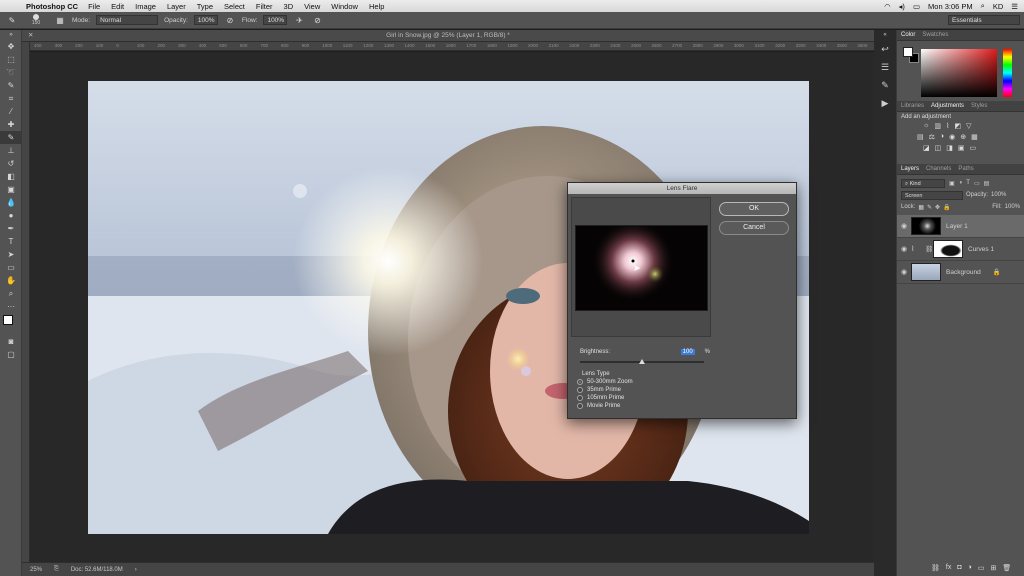 This screenshot has width=1024, height=576. I want to click on quick-mask-icon: ◙, so click(11, 341).